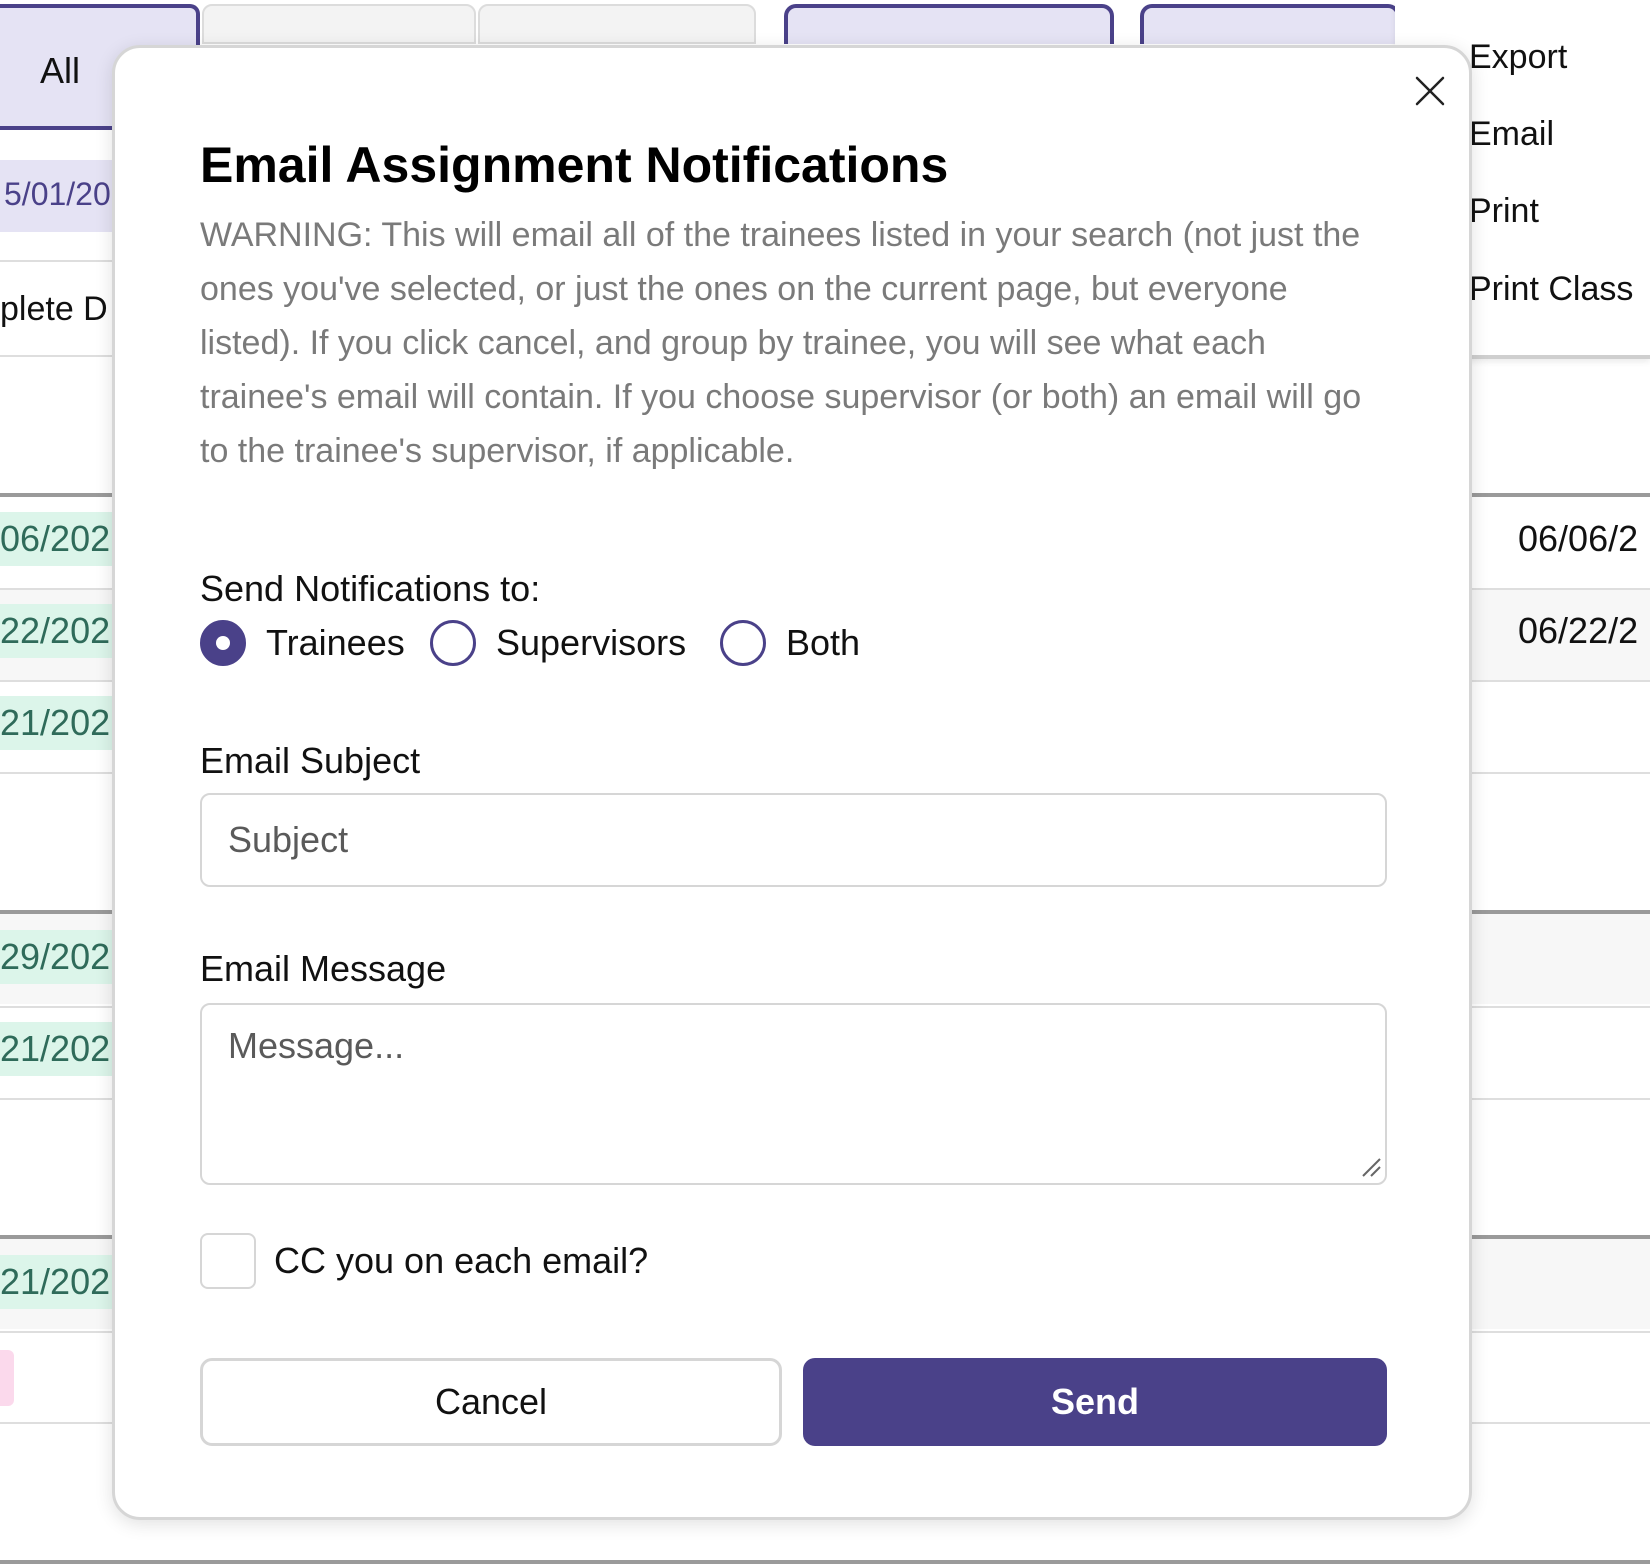  What do you see at coordinates (1511, 134) in the screenshot?
I see `menu-item-email: Email` at bounding box center [1511, 134].